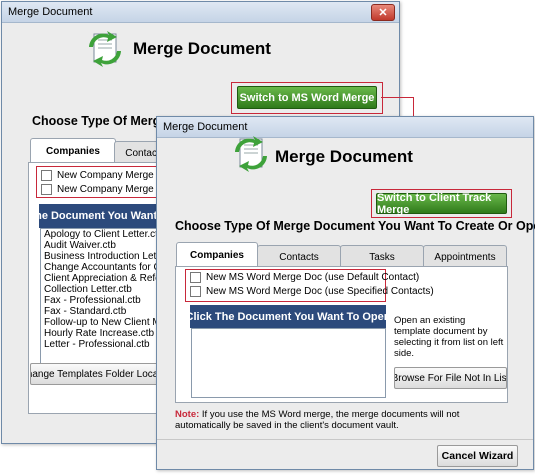 Image resolution: width=535 pixels, height=475 pixels. I want to click on front-window-title: Merge Document, so click(205, 127).